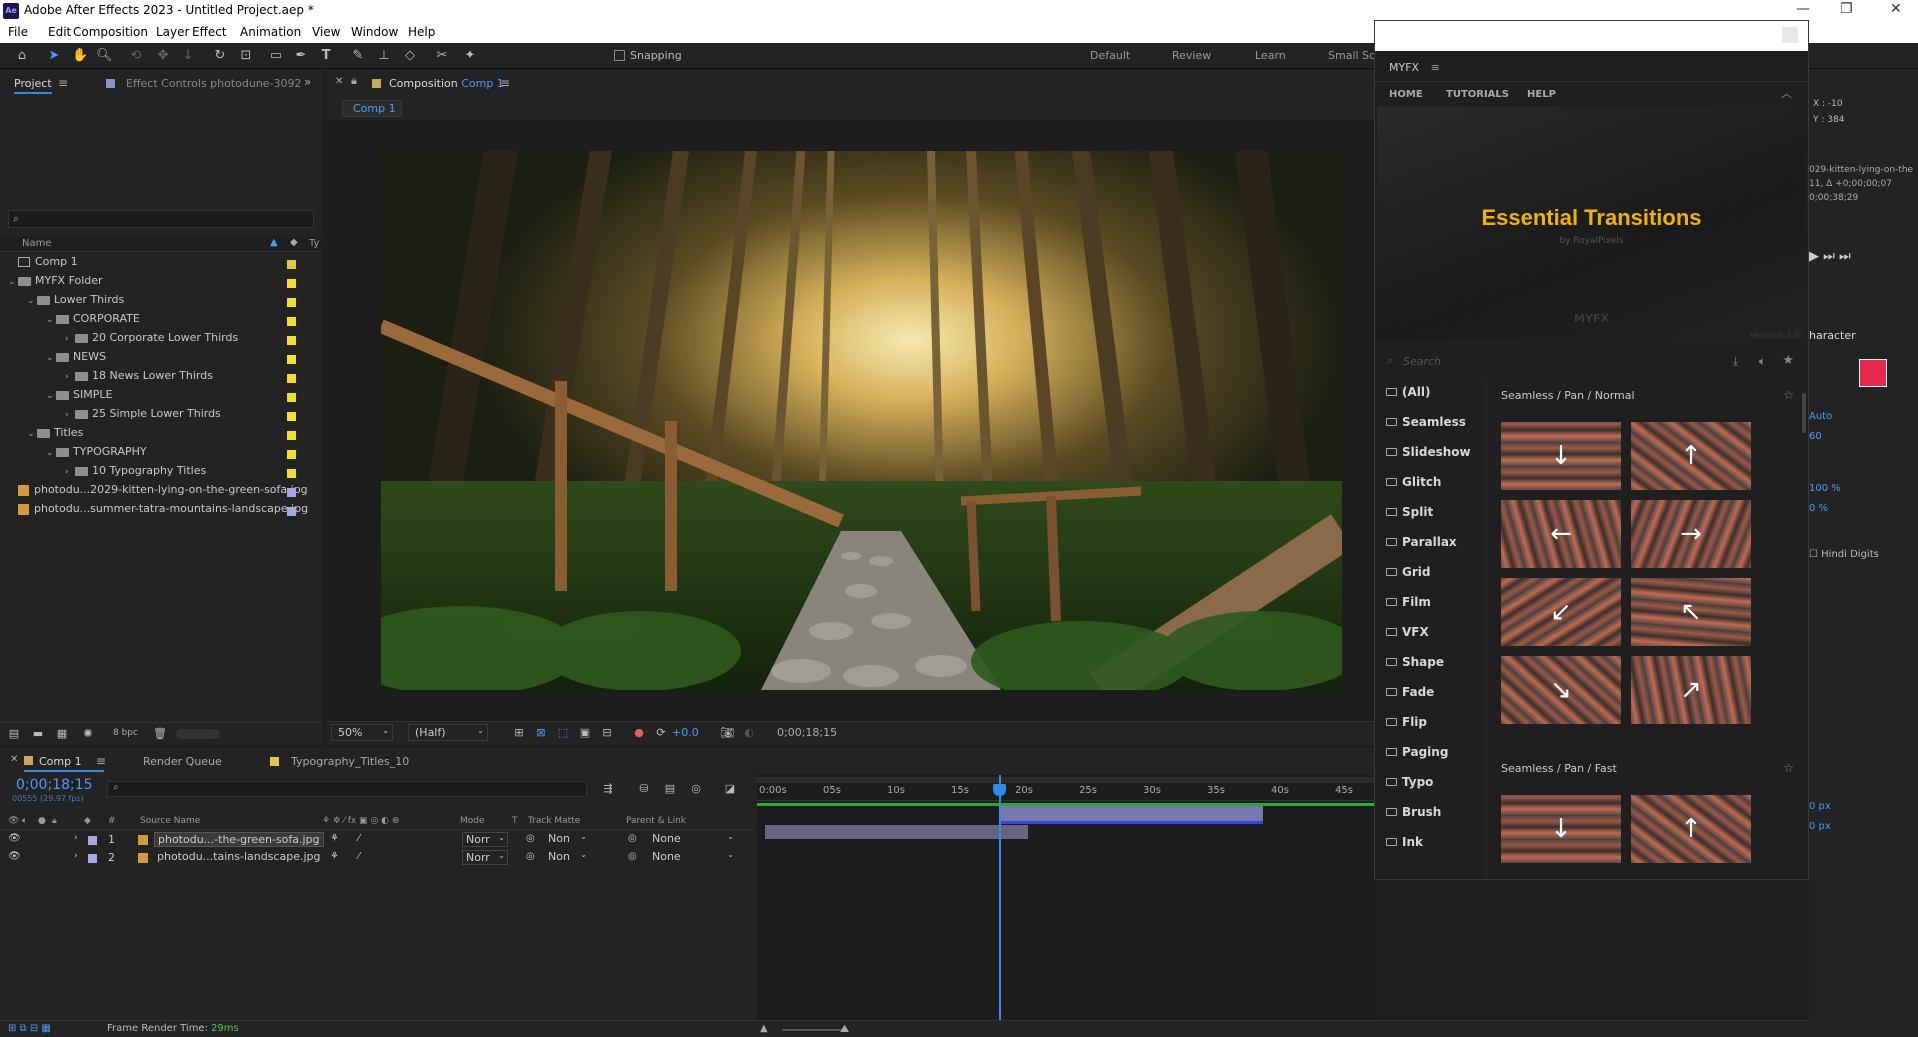 This screenshot has width=1918, height=1037. I want to click on volume-icon: 🔈︎, so click(1762, 361).